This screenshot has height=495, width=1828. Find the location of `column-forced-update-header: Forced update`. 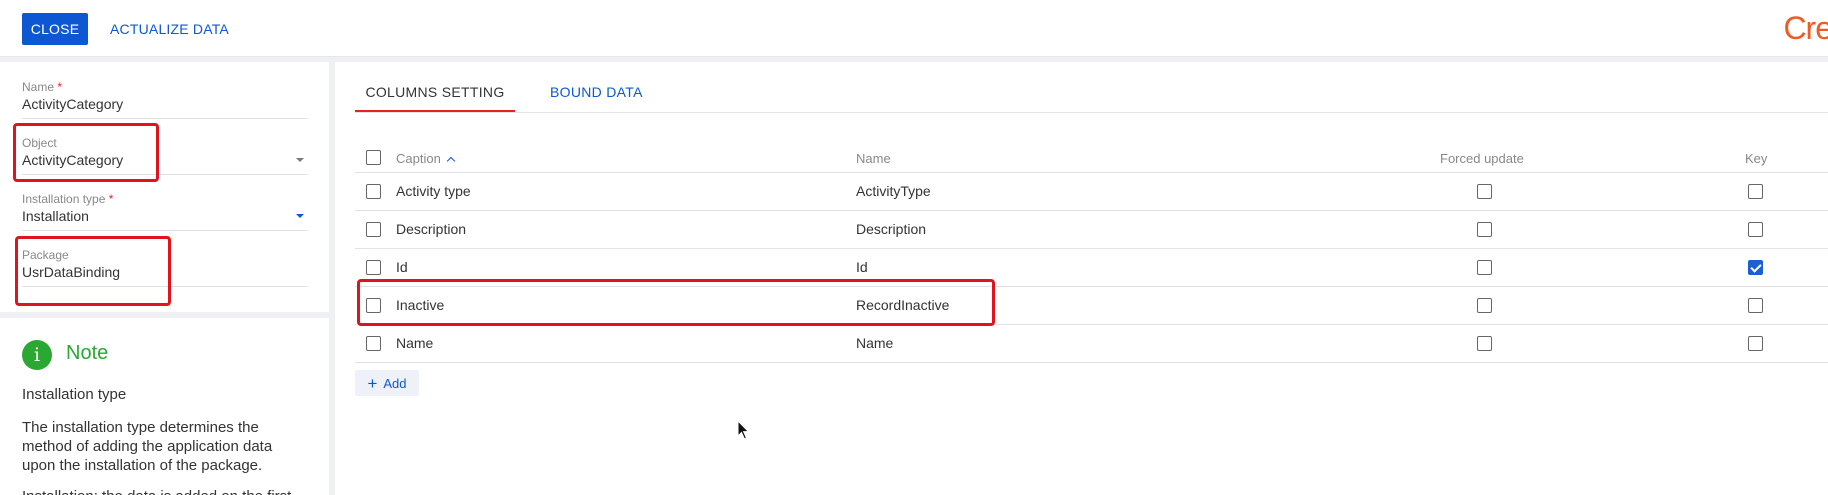

column-forced-update-header: Forced update is located at coordinates (1482, 158).